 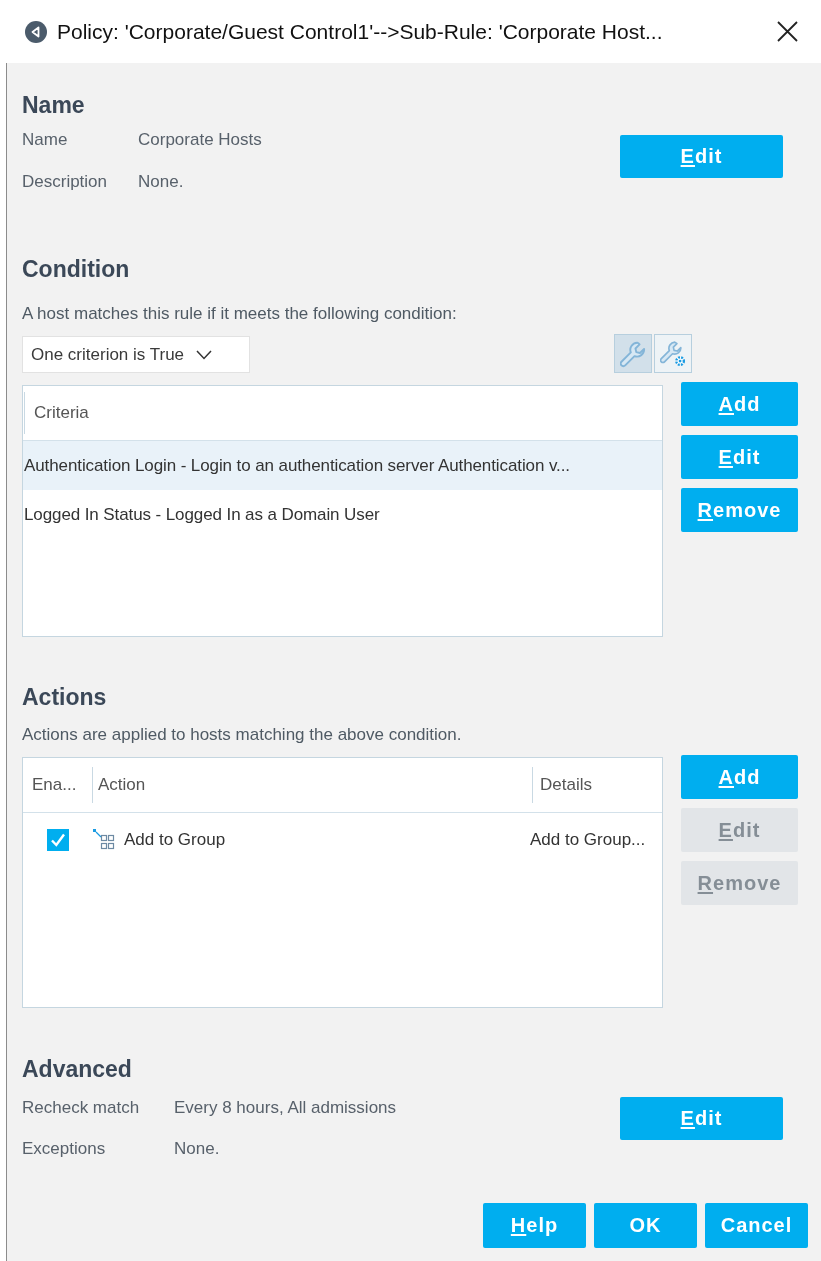 I want to click on wrench-gear-icon, so click(x=673, y=353).